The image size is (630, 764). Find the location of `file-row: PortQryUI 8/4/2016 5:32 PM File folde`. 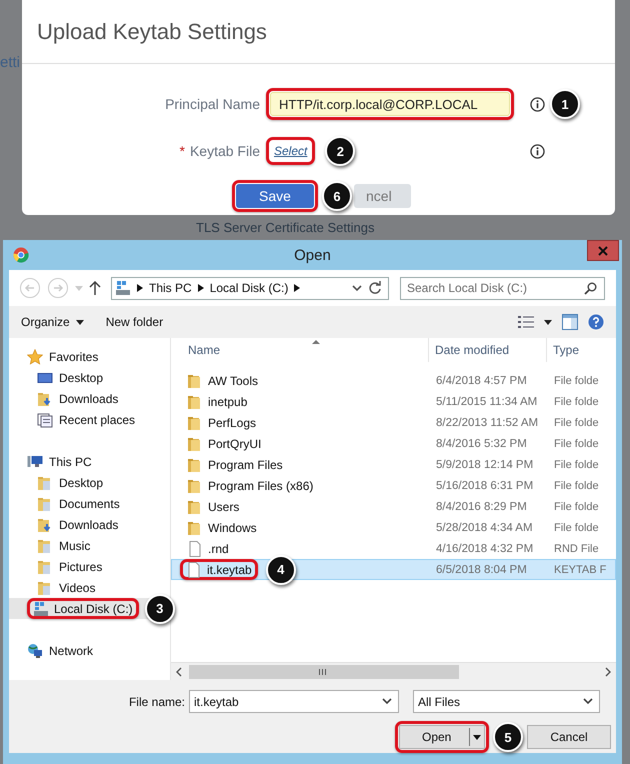

file-row: PortQryUI 8/4/2016 5:32 PM File folde is located at coordinates (393, 443).